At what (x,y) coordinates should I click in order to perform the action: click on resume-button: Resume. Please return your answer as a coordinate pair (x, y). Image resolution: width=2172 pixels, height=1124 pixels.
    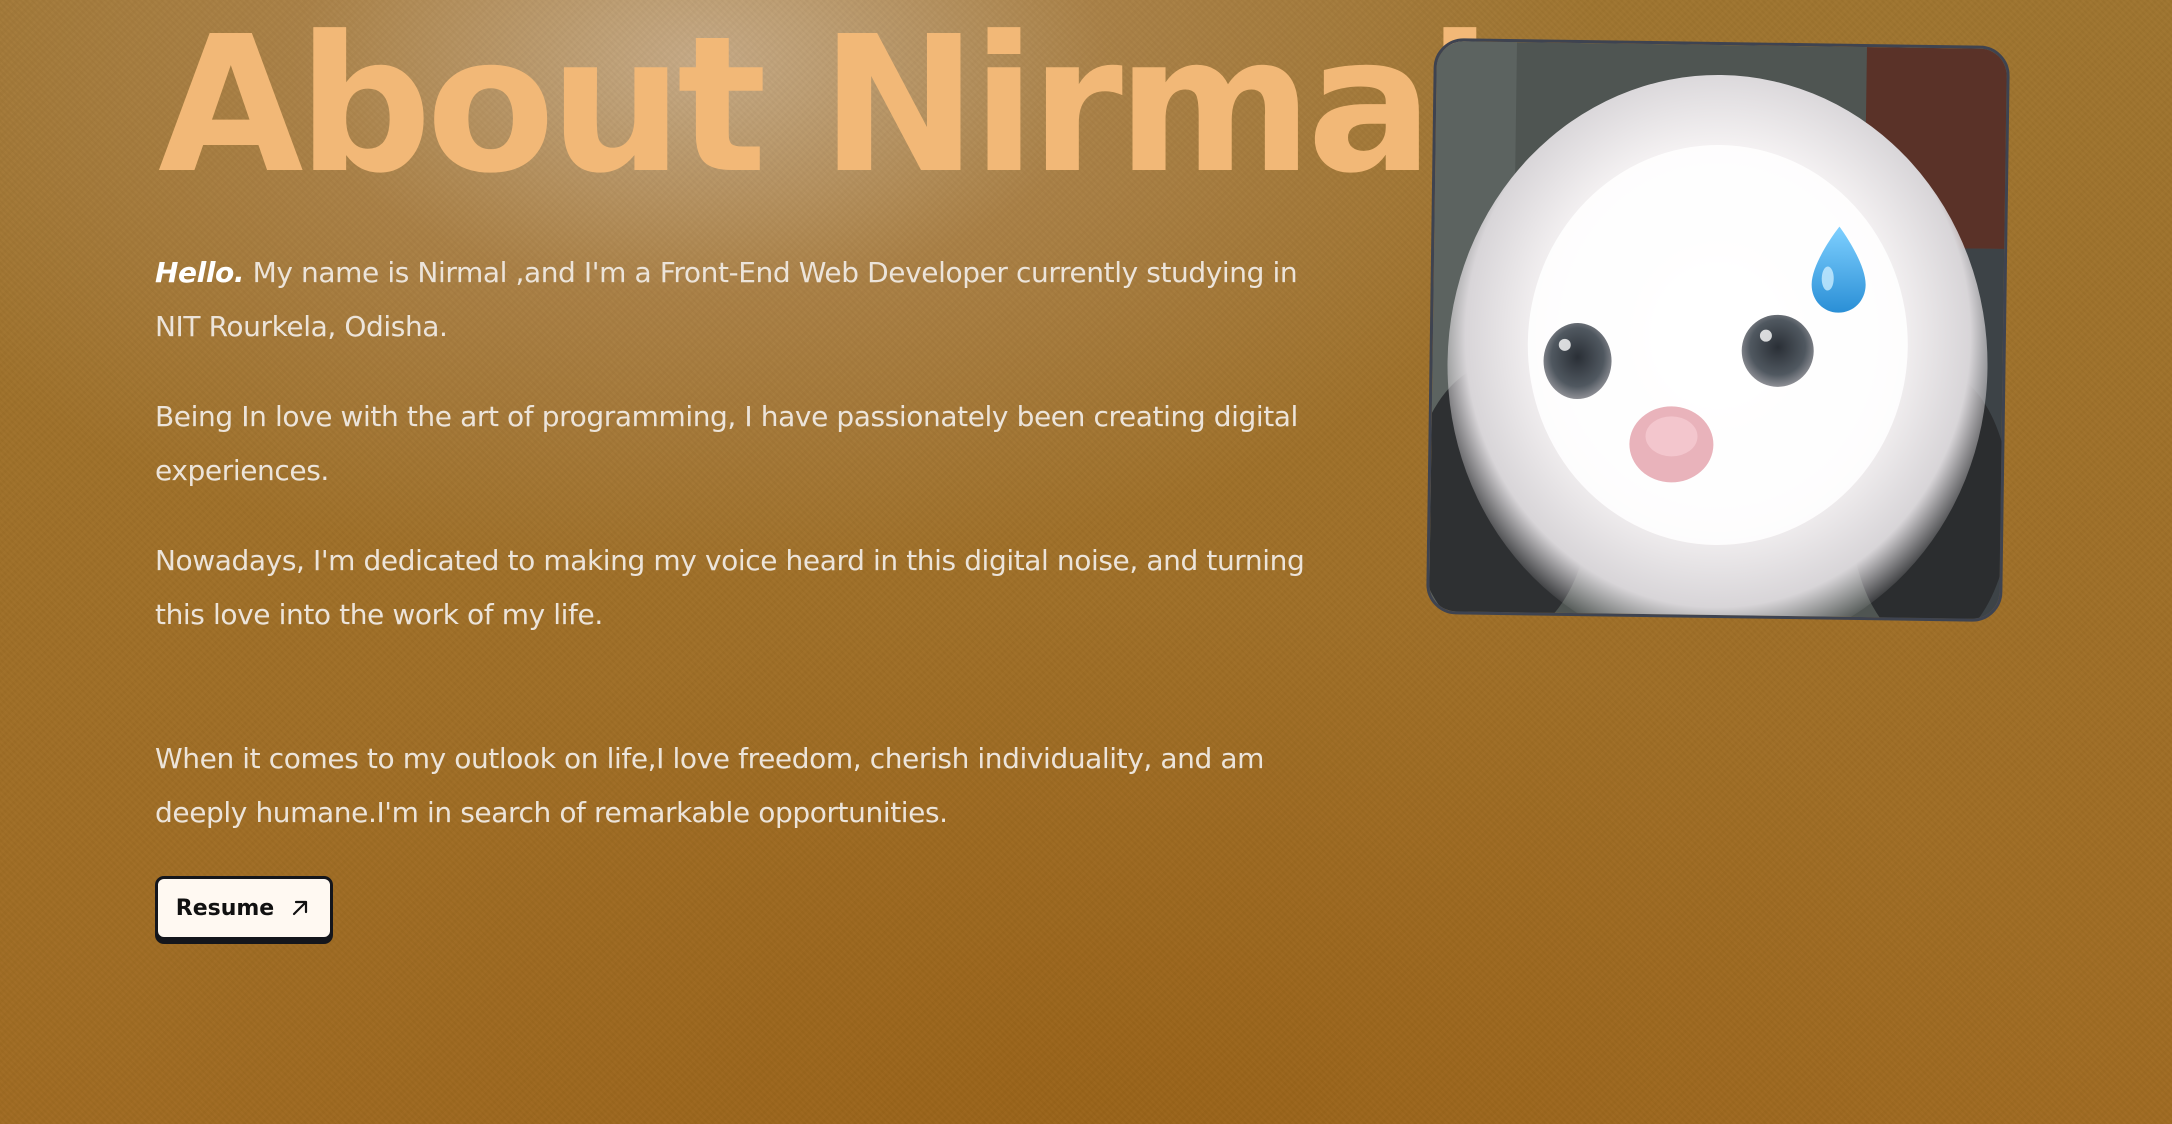
    Looking at the image, I should click on (244, 908).